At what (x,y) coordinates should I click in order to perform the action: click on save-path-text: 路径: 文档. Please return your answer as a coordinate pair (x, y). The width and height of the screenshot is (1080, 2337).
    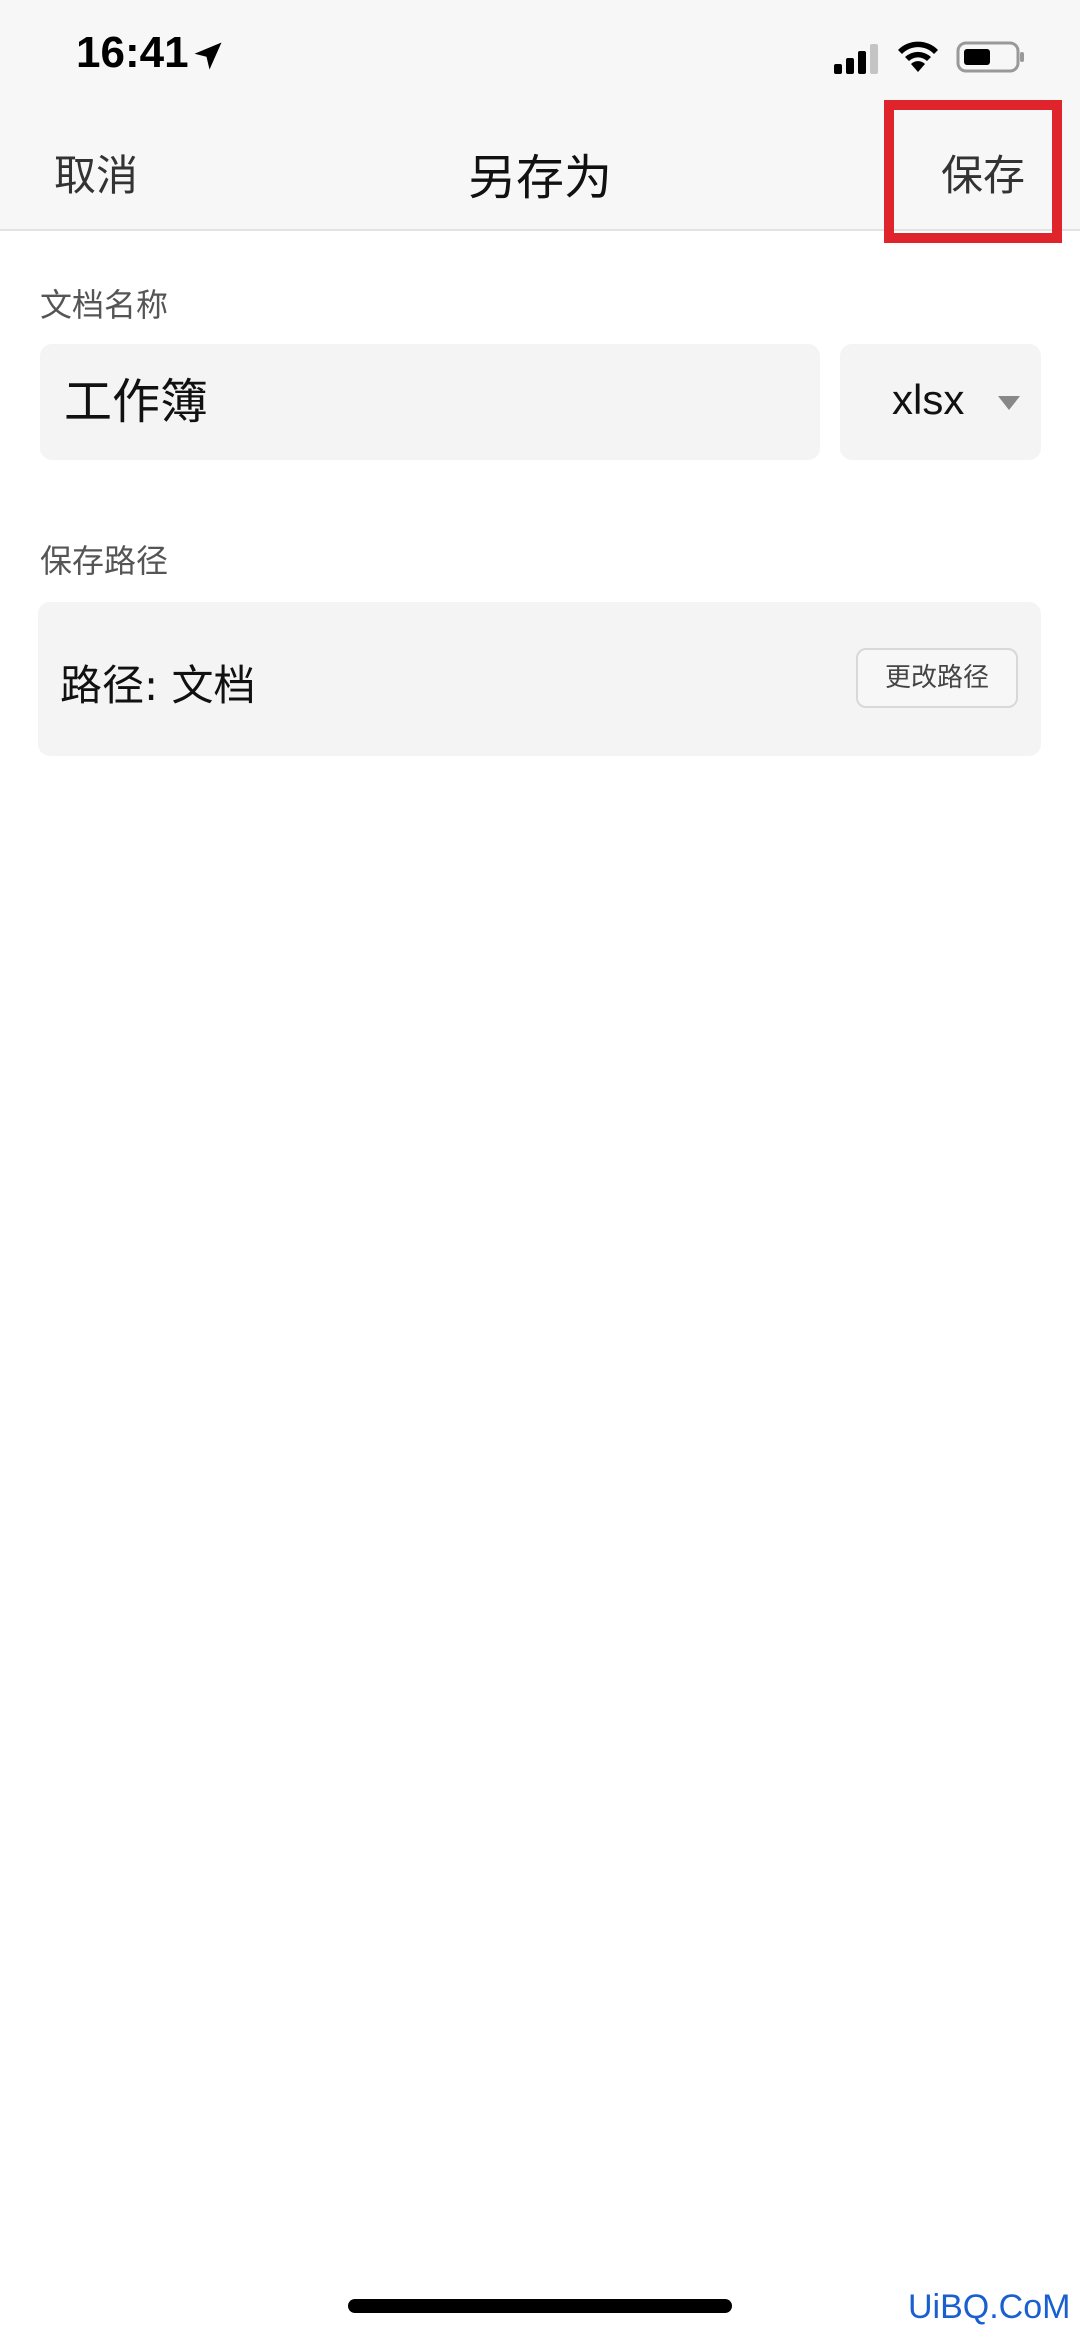
    Looking at the image, I should click on (158, 685).